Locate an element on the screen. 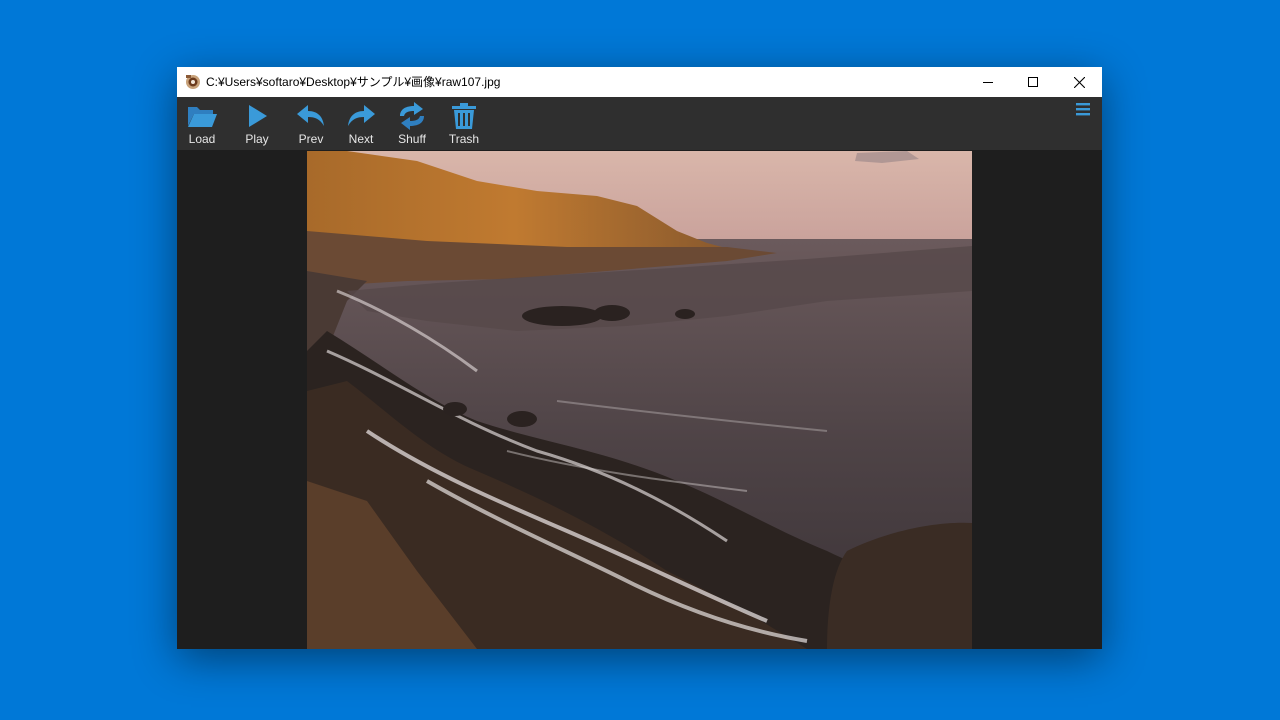 The height and width of the screenshot is (720, 1280). undo-arrow-icon is located at coordinates (310, 115).